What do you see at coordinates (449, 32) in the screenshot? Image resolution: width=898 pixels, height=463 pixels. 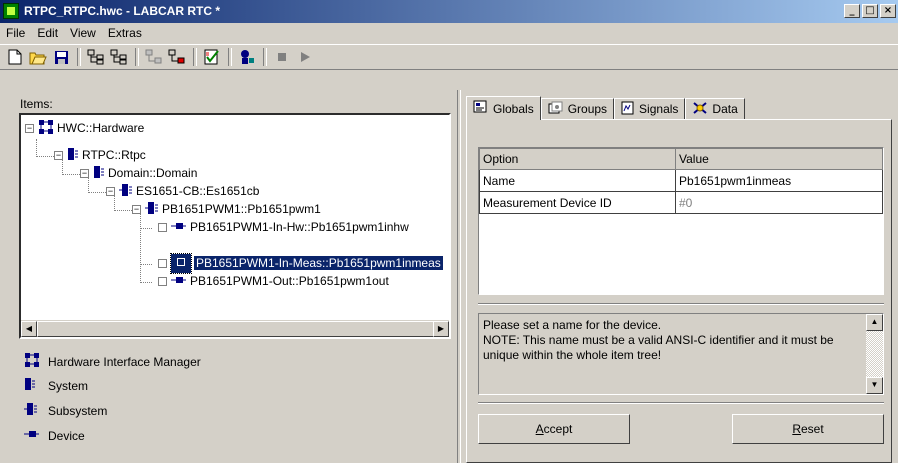 I see `menu-bar: File Edit View Extras` at bounding box center [449, 32].